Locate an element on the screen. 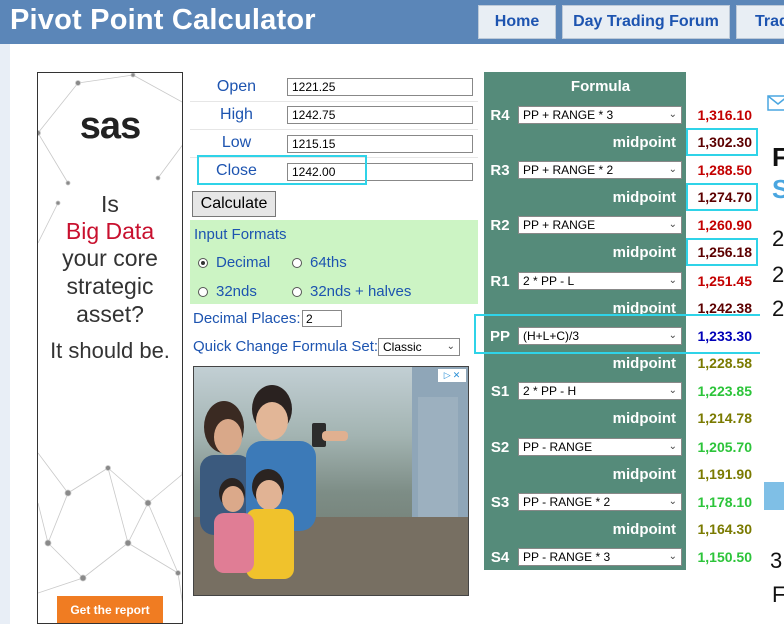  ad-line-6: It should be. is located at coordinates (110, 350).